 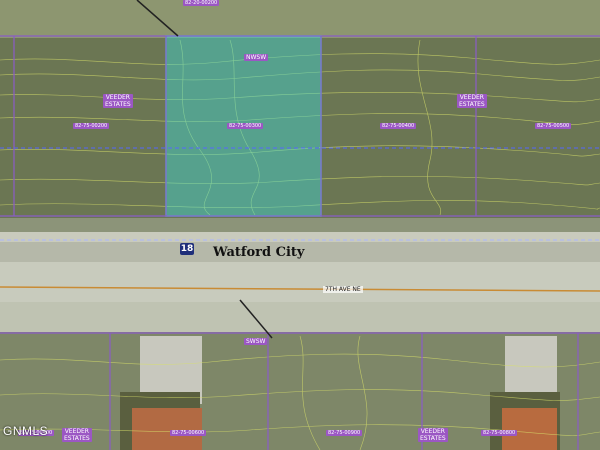 I want to click on parcel-id-top: 82-20-00200, so click(x=201, y=3).